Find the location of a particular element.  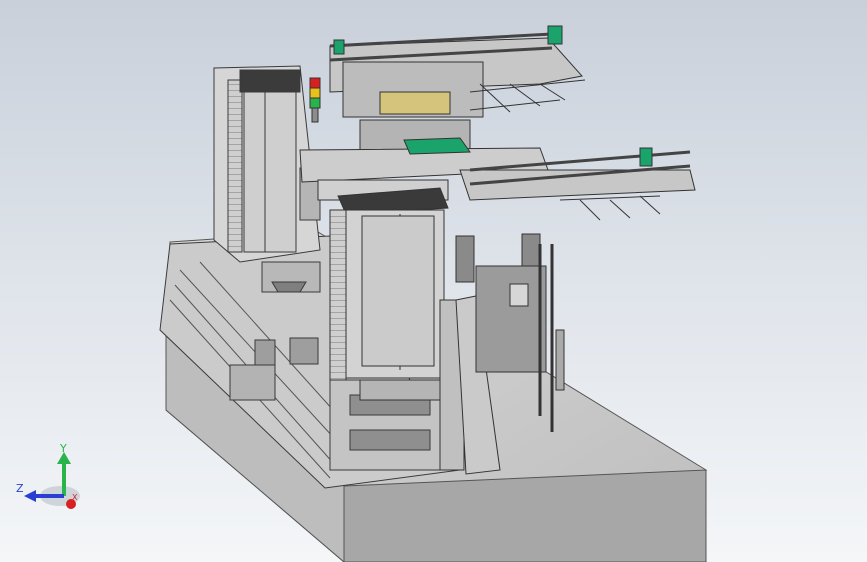

z-axis-label: Z is located at coordinates (20, 488).